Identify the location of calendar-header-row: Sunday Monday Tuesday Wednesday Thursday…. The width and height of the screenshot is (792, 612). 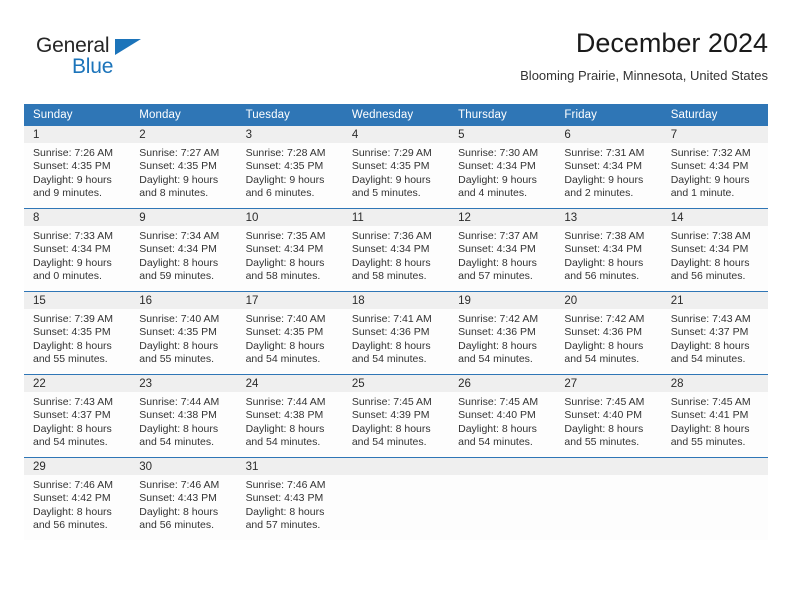
(396, 115).